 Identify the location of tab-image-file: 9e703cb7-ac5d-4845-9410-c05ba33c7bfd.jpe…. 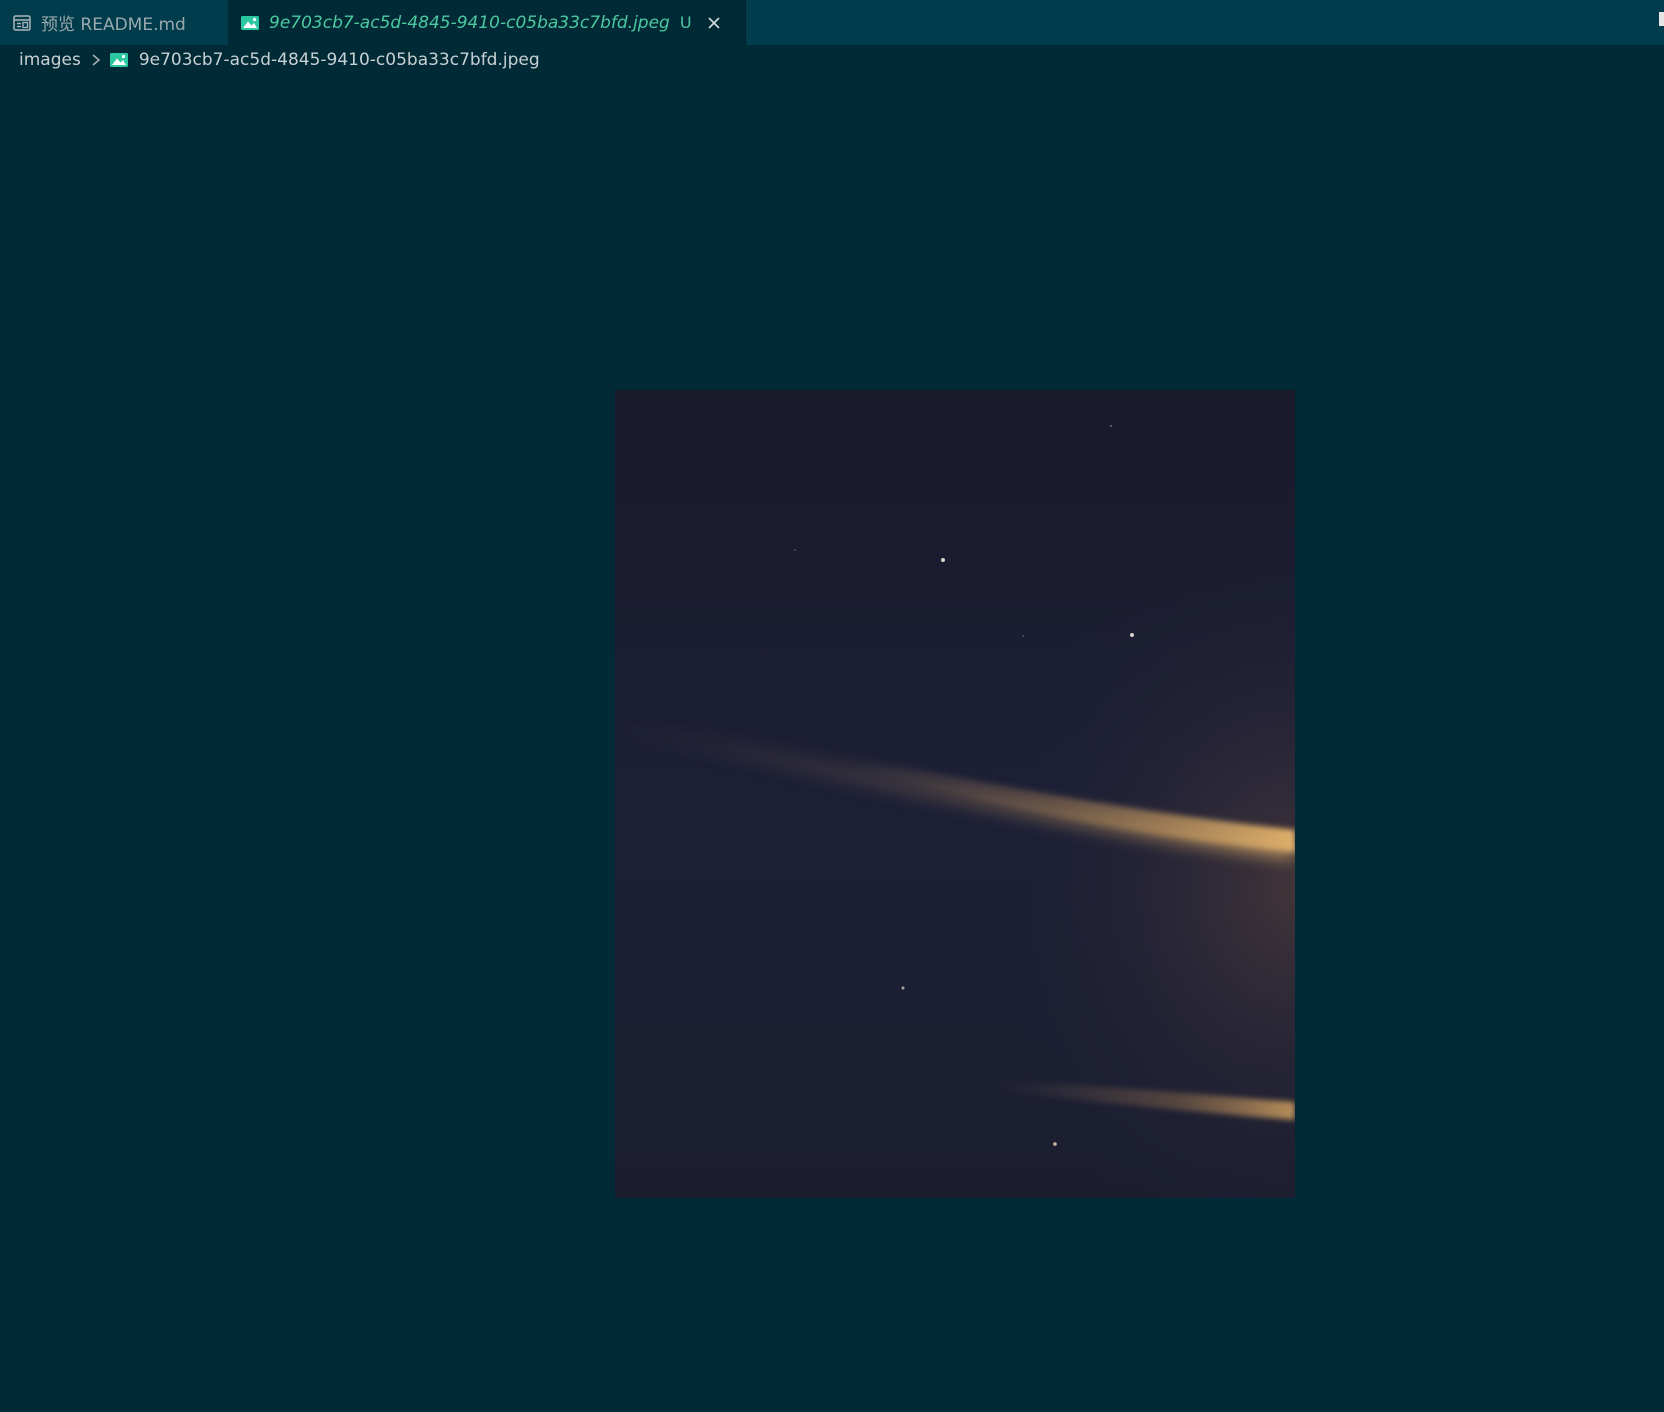
(487, 22).